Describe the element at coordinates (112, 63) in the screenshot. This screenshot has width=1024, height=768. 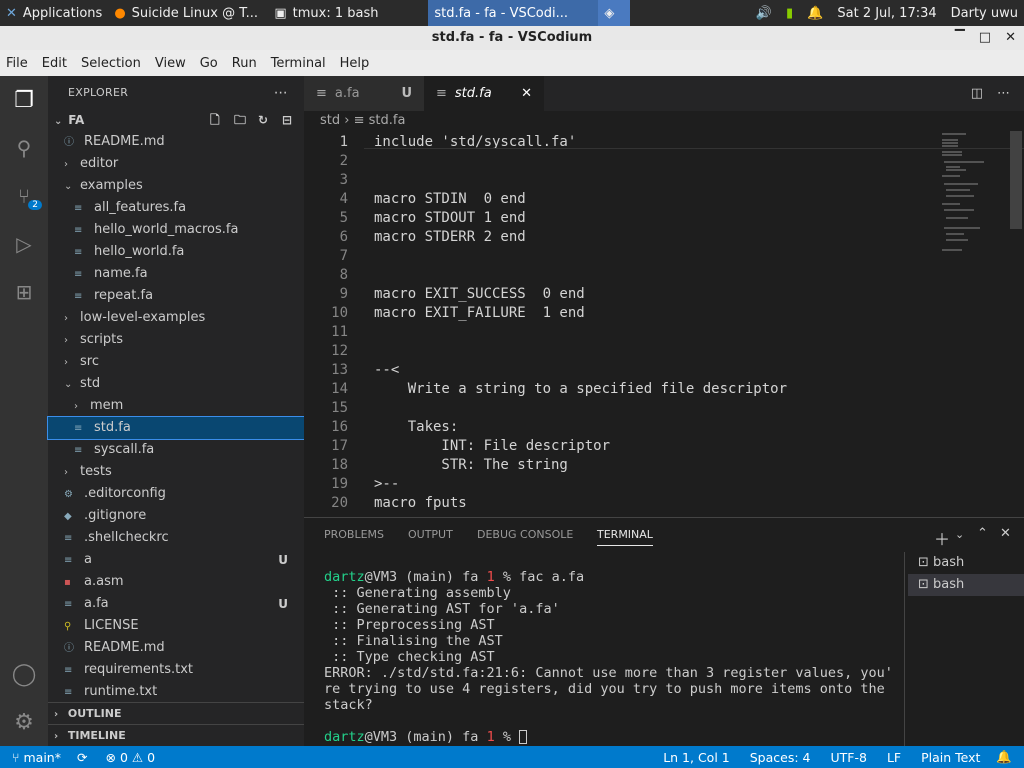
I see `menu-selection: Selection` at that location.